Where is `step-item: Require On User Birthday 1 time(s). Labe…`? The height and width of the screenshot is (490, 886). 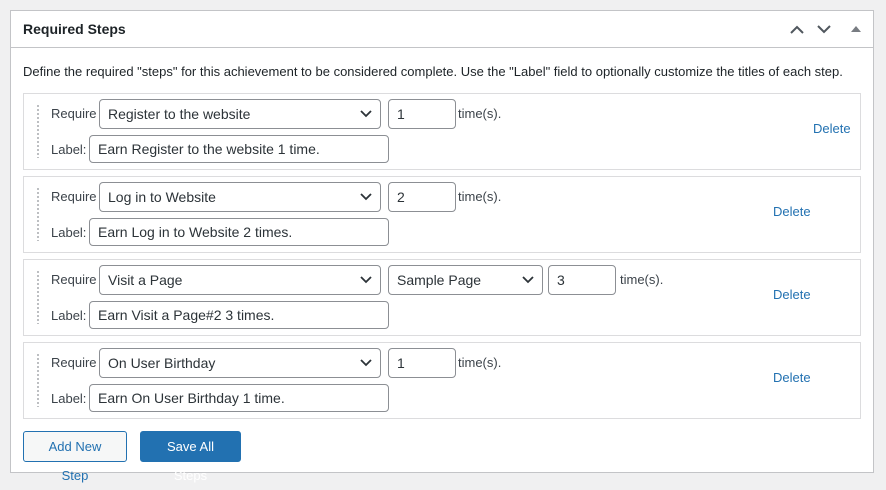
step-item: Require On User Birthday 1 time(s). Labe… is located at coordinates (442, 380).